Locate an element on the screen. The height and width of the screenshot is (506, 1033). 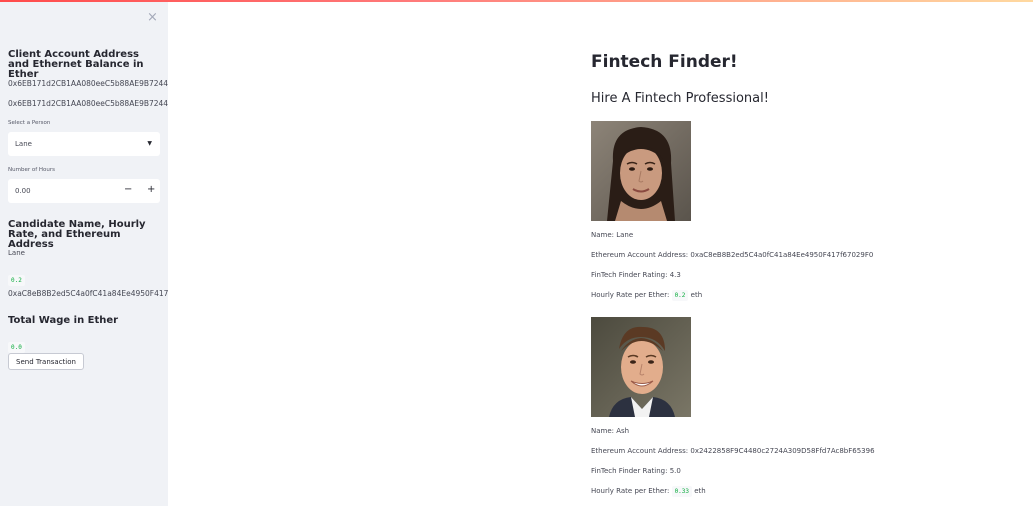
candidate-rate-lane: Hourly Rate per Ether: 0.2 eth is located at coordinates (647, 295).